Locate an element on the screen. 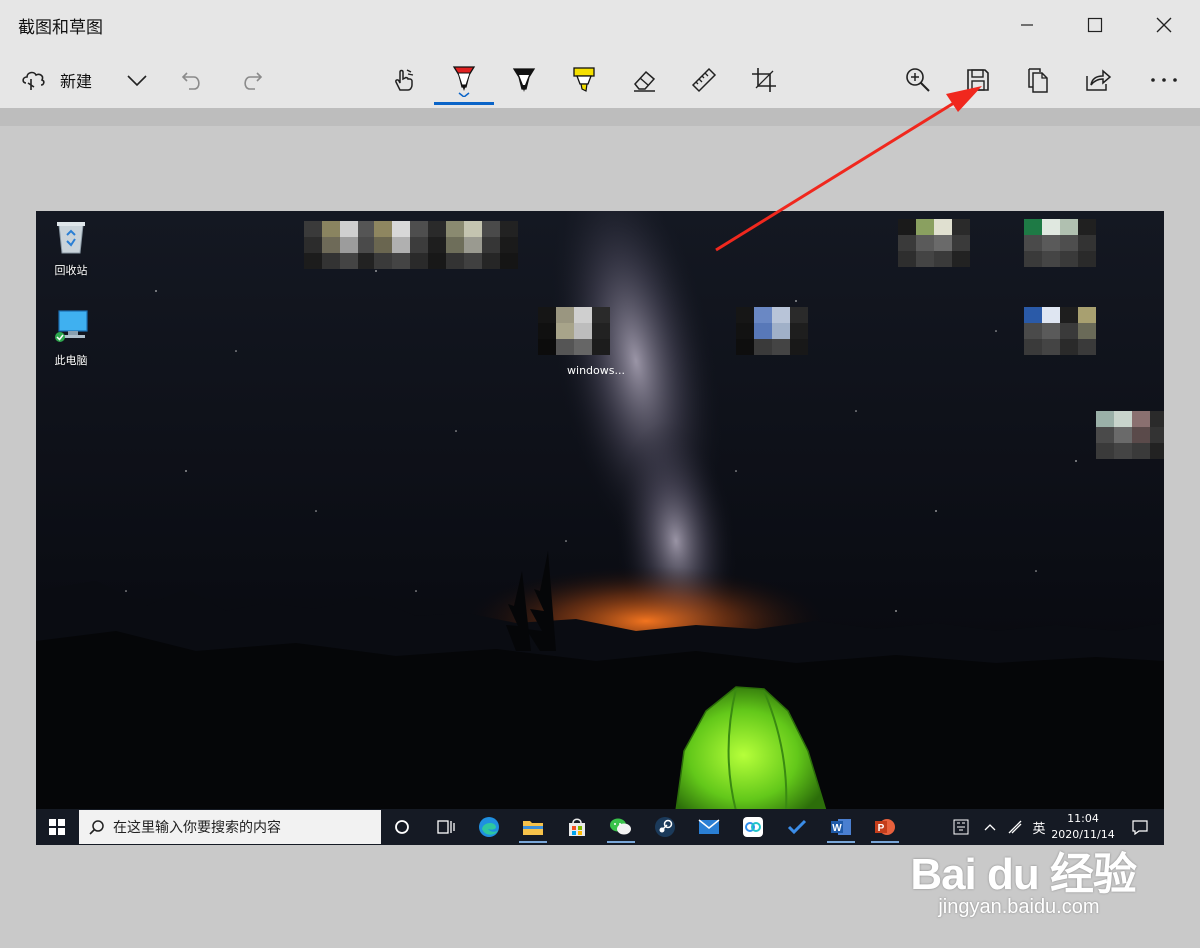 This screenshot has width=1200, height=948. taskbar-search-box: 在这里输入你要搜索的内容 is located at coordinates (230, 827).